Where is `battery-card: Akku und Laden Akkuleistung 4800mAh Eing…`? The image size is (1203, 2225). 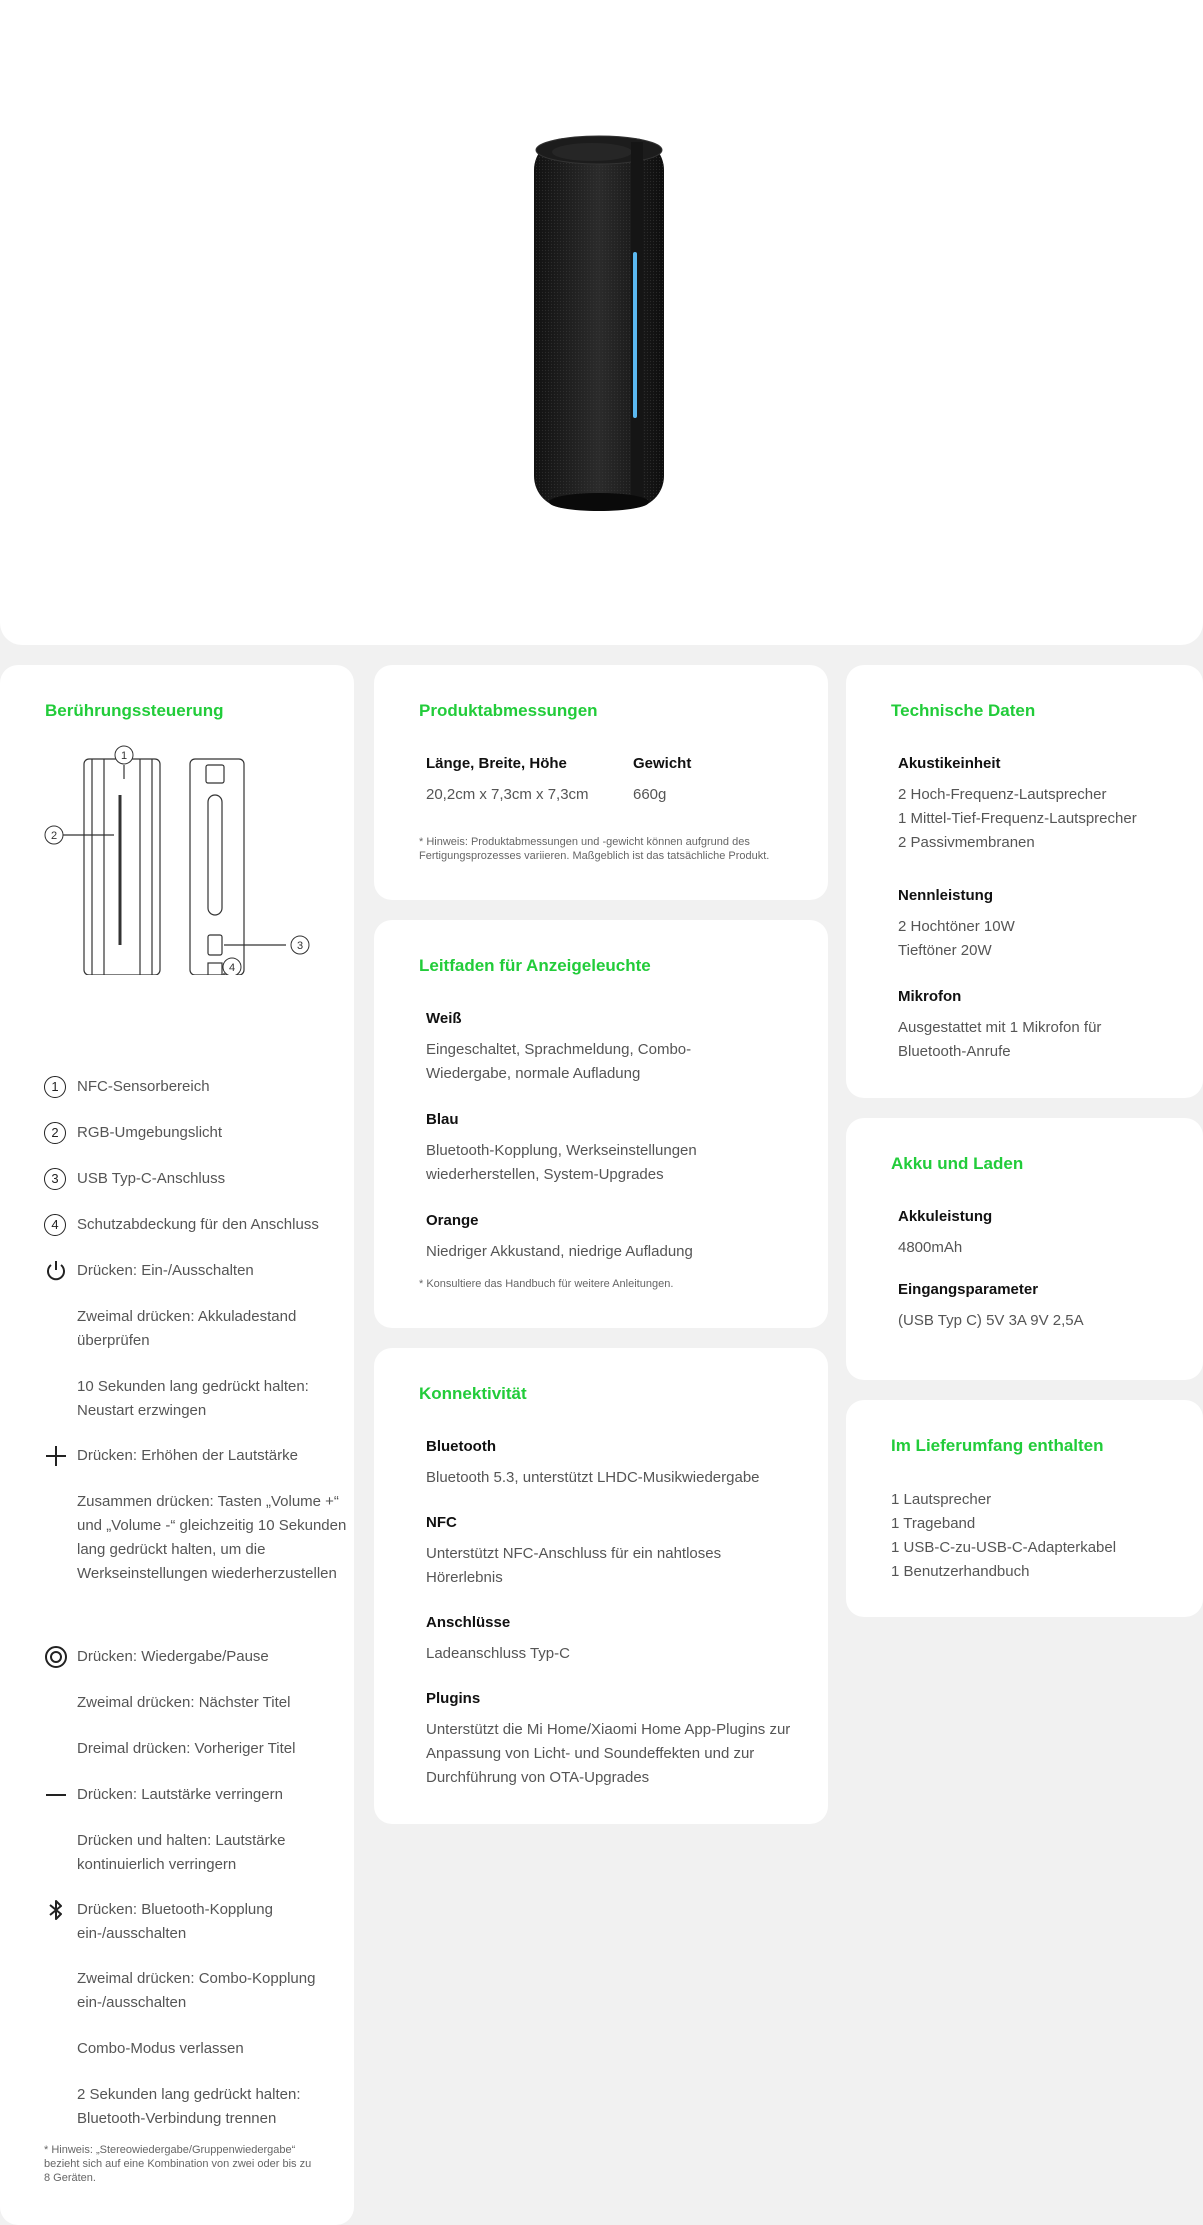
battery-card: Akku und Laden Akkuleistung 4800mAh Eing… is located at coordinates (1024, 1249).